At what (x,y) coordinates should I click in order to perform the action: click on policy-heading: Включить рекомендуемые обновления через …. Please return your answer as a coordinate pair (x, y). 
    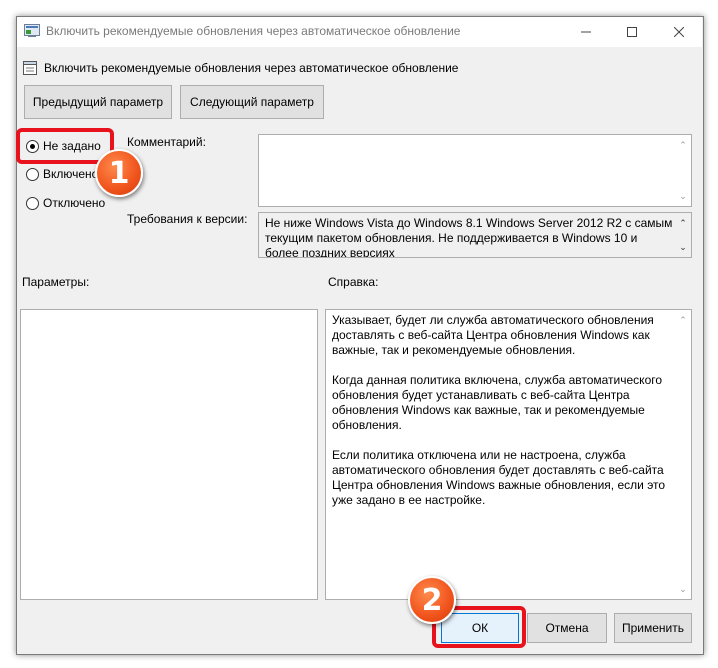
    Looking at the image, I should click on (251, 68).